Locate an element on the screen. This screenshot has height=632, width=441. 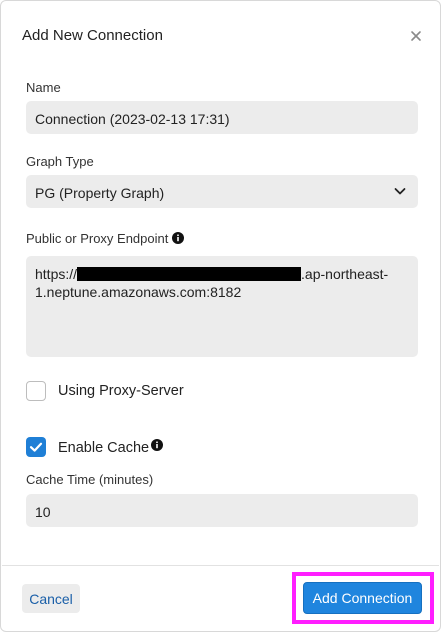
checkmark-icon is located at coordinates (36, 447).